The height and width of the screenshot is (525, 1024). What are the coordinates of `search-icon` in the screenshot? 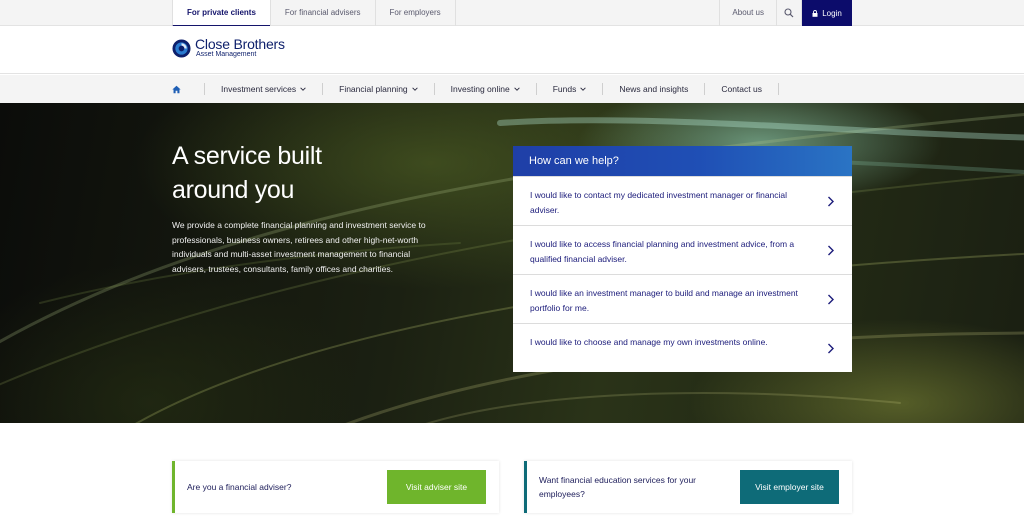 It's located at (789, 13).